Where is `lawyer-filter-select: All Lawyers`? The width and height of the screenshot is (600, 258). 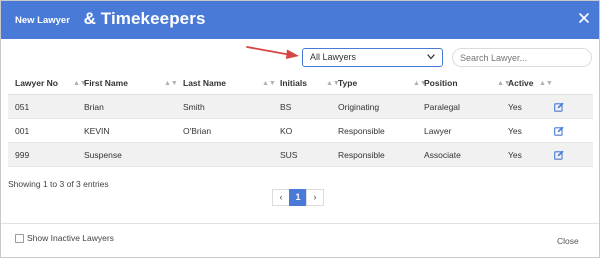
lawyer-filter-select: All Lawyers is located at coordinates (372, 57).